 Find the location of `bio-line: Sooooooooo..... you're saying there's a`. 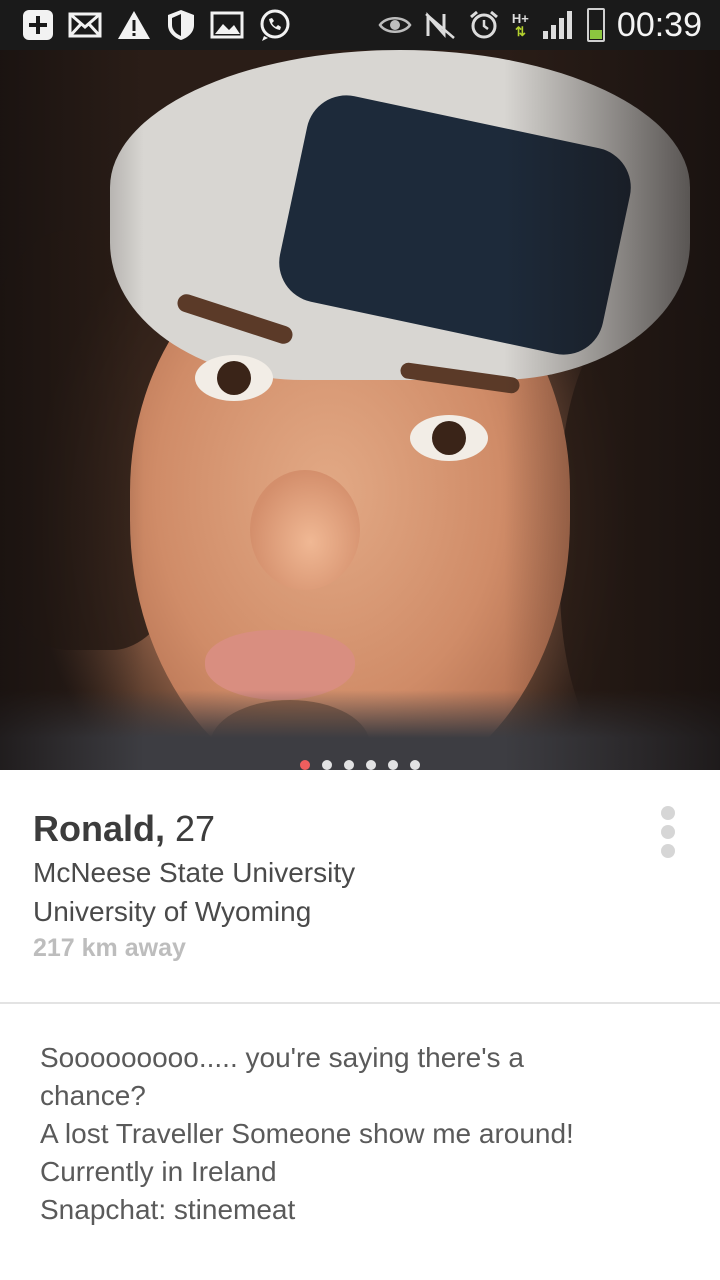

bio-line: Sooooooooo..... you're saying there's a is located at coordinates (282, 1057).